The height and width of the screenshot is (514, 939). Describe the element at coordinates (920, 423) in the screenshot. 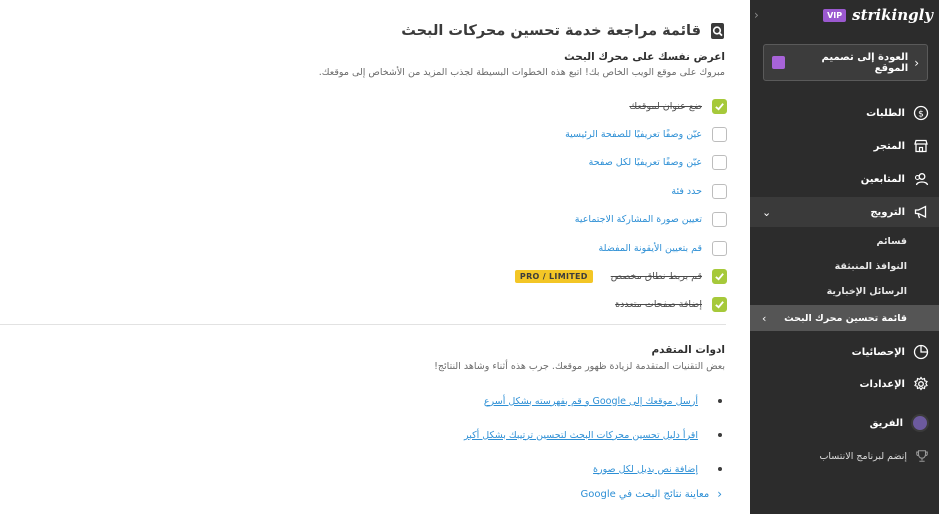

I see `avatar` at that location.